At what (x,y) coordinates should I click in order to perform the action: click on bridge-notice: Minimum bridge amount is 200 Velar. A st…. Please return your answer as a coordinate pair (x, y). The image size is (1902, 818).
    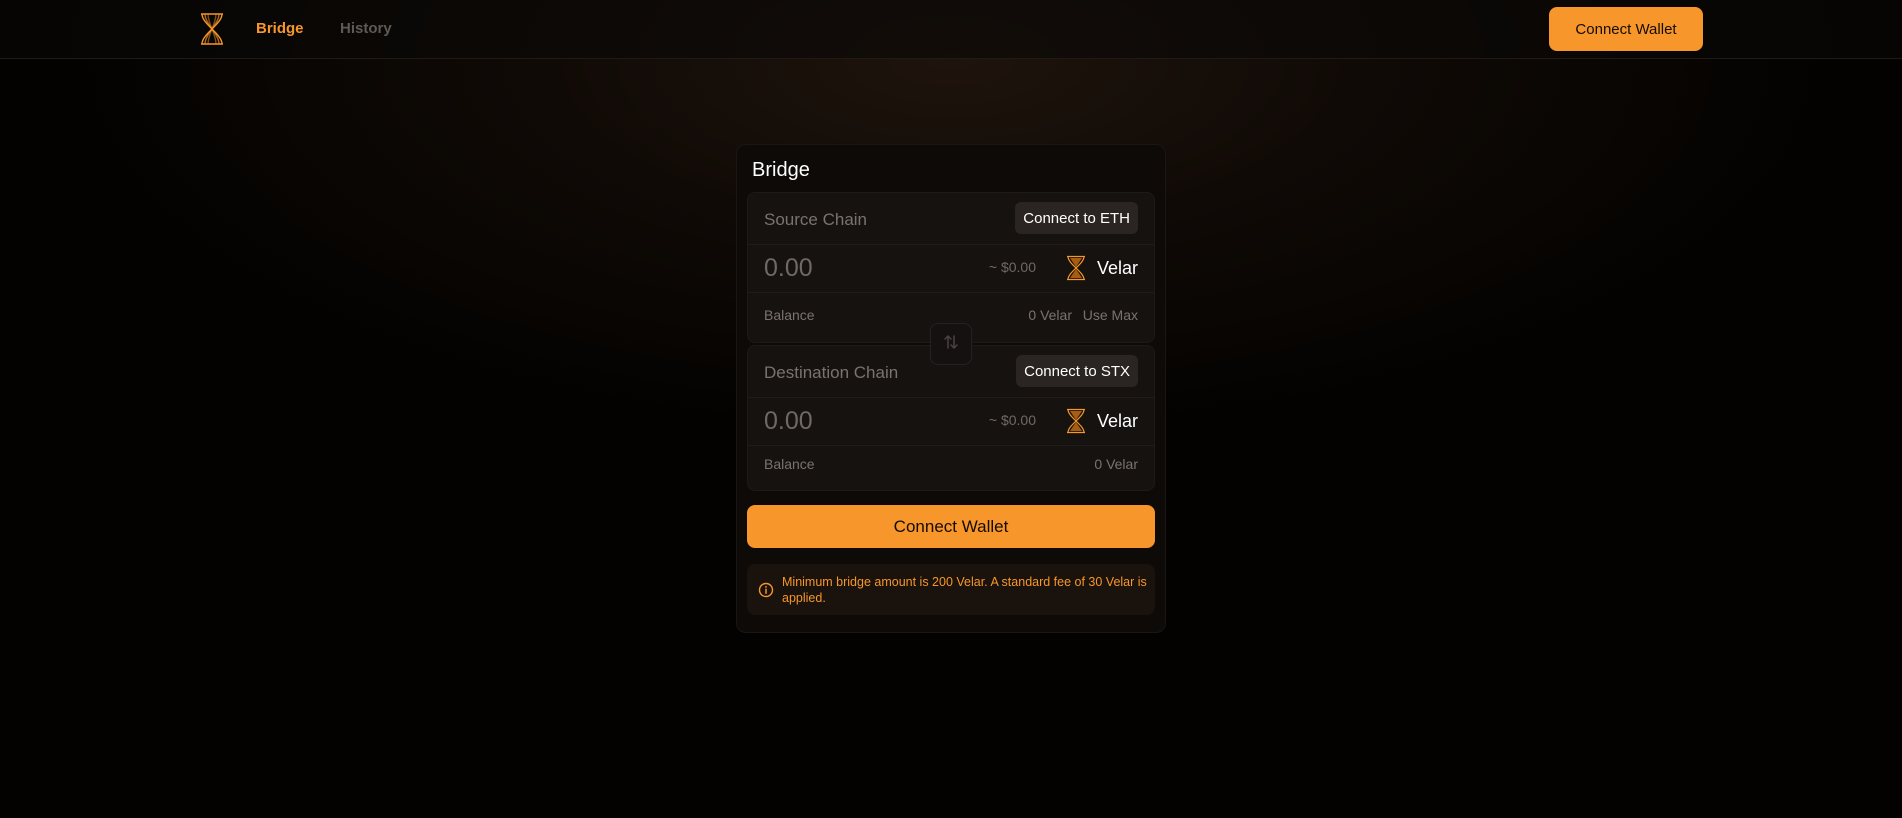
    Looking at the image, I should click on (951, 589).